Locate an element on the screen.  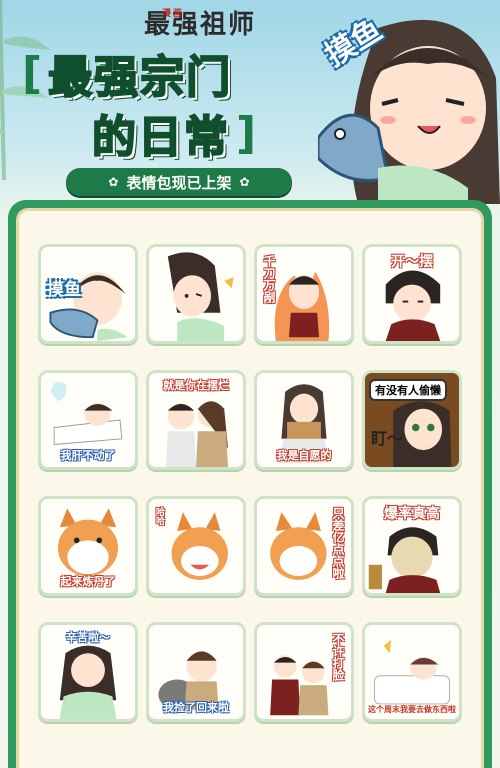
sticker-12: 爆率真高 is located at coordinates (412, 546).